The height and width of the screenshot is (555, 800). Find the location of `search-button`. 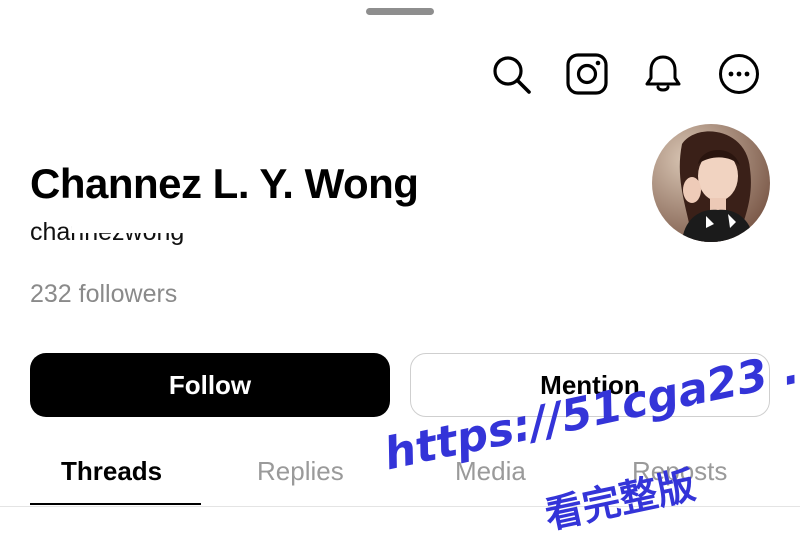

search-button is located at coordinates (511, 74).